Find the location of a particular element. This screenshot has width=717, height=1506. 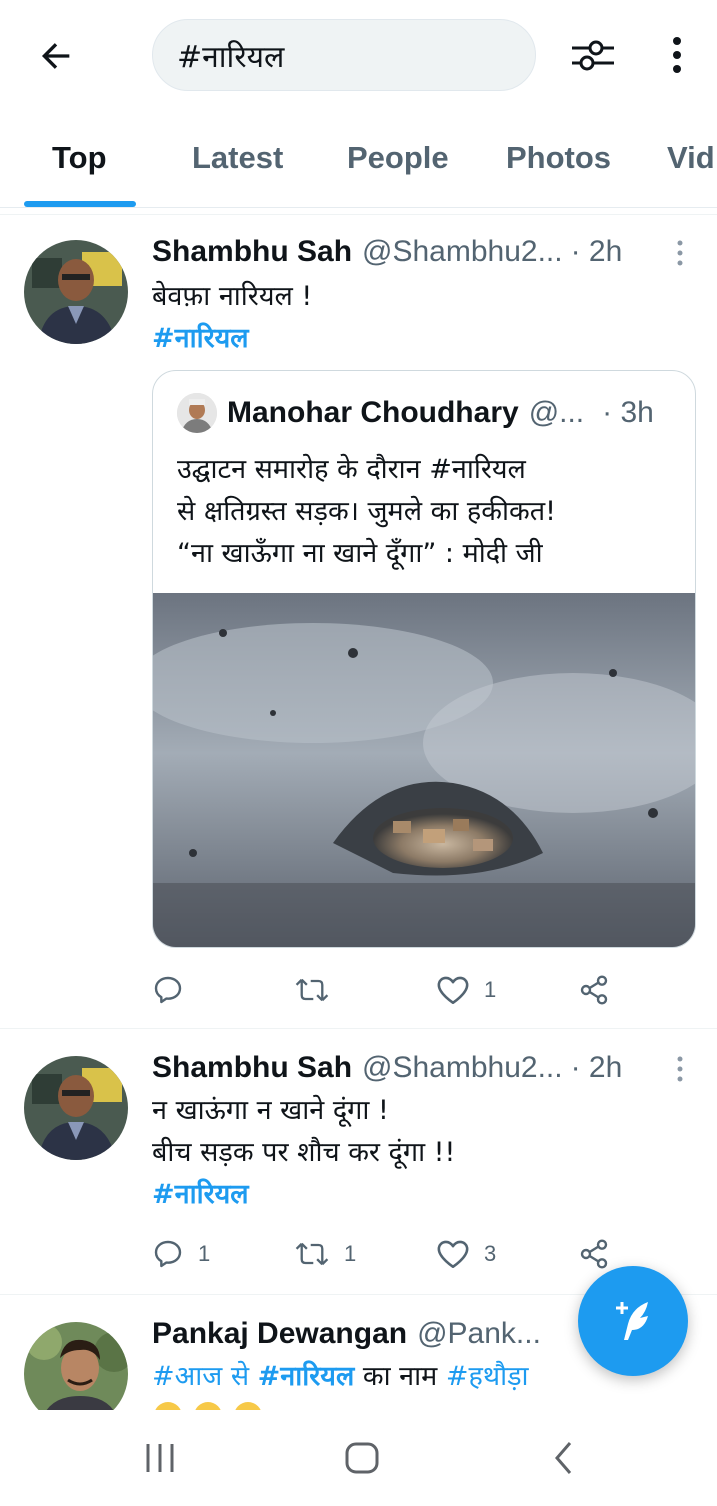

like-count: 1 is located at coordinates (490, 989).